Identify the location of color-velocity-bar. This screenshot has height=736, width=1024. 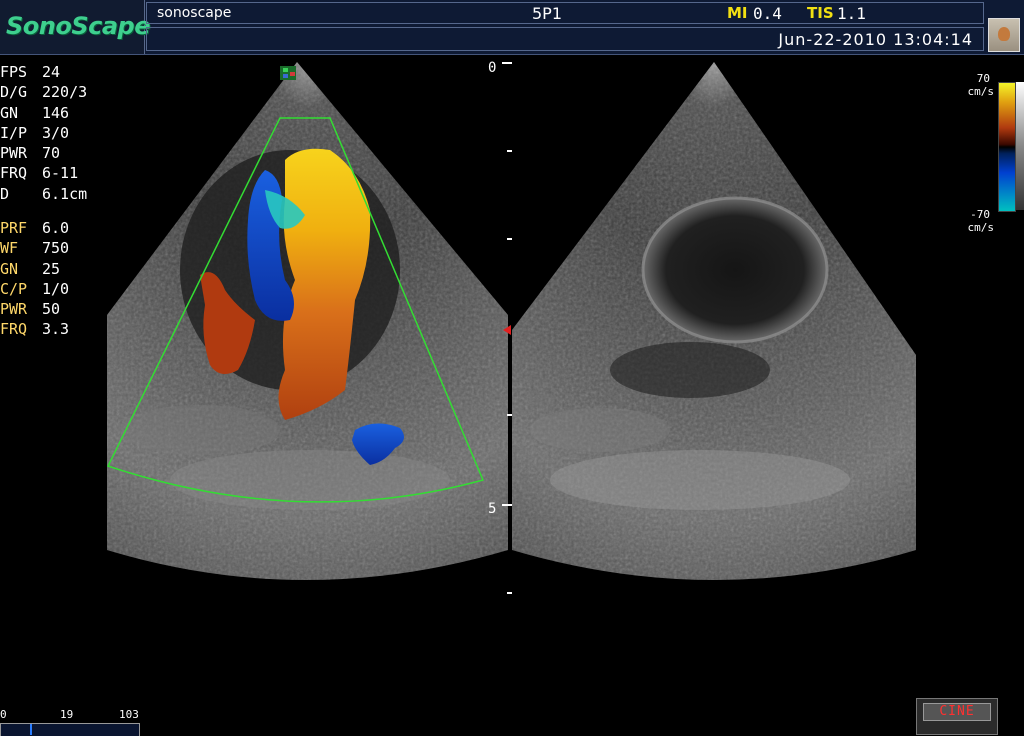
(1007, 147).